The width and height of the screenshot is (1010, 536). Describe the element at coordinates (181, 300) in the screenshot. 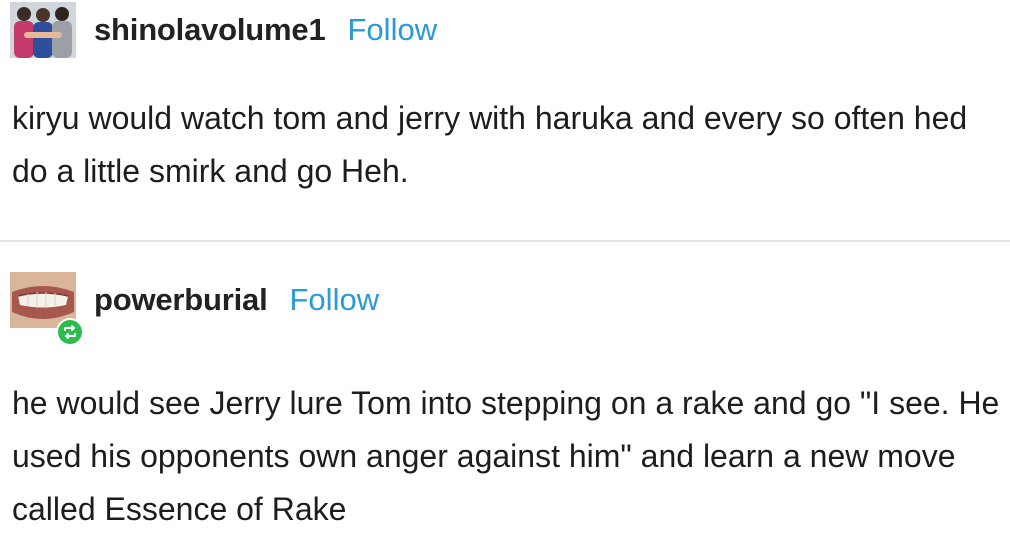

I see `username: powerburial` at that location.